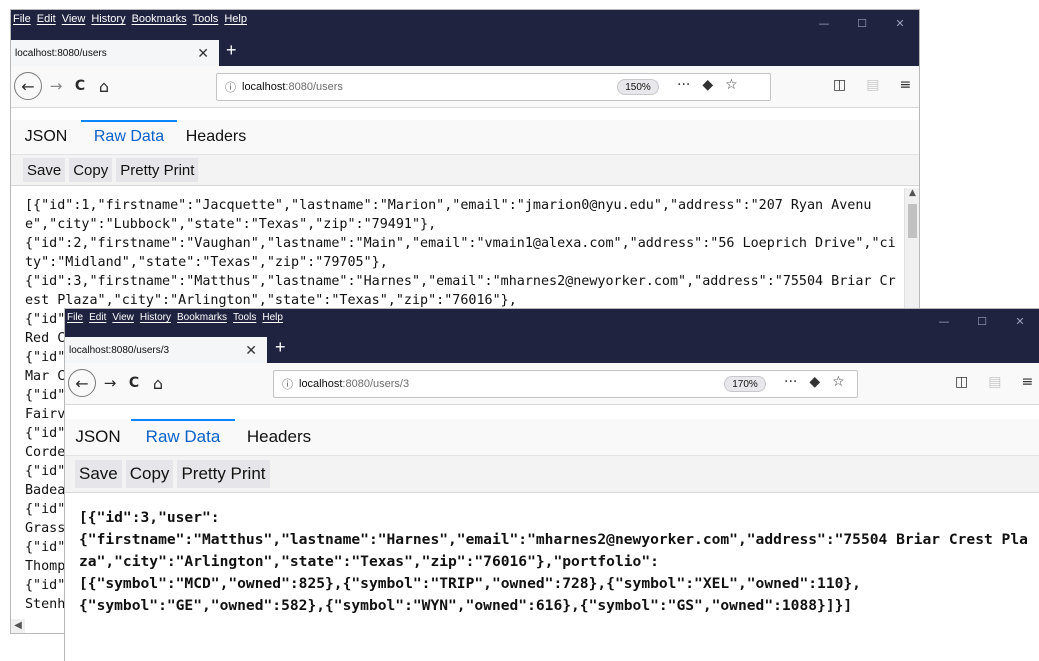  I want to click on browser-tab: localhost:8080/users ✕, so click(115, 53).